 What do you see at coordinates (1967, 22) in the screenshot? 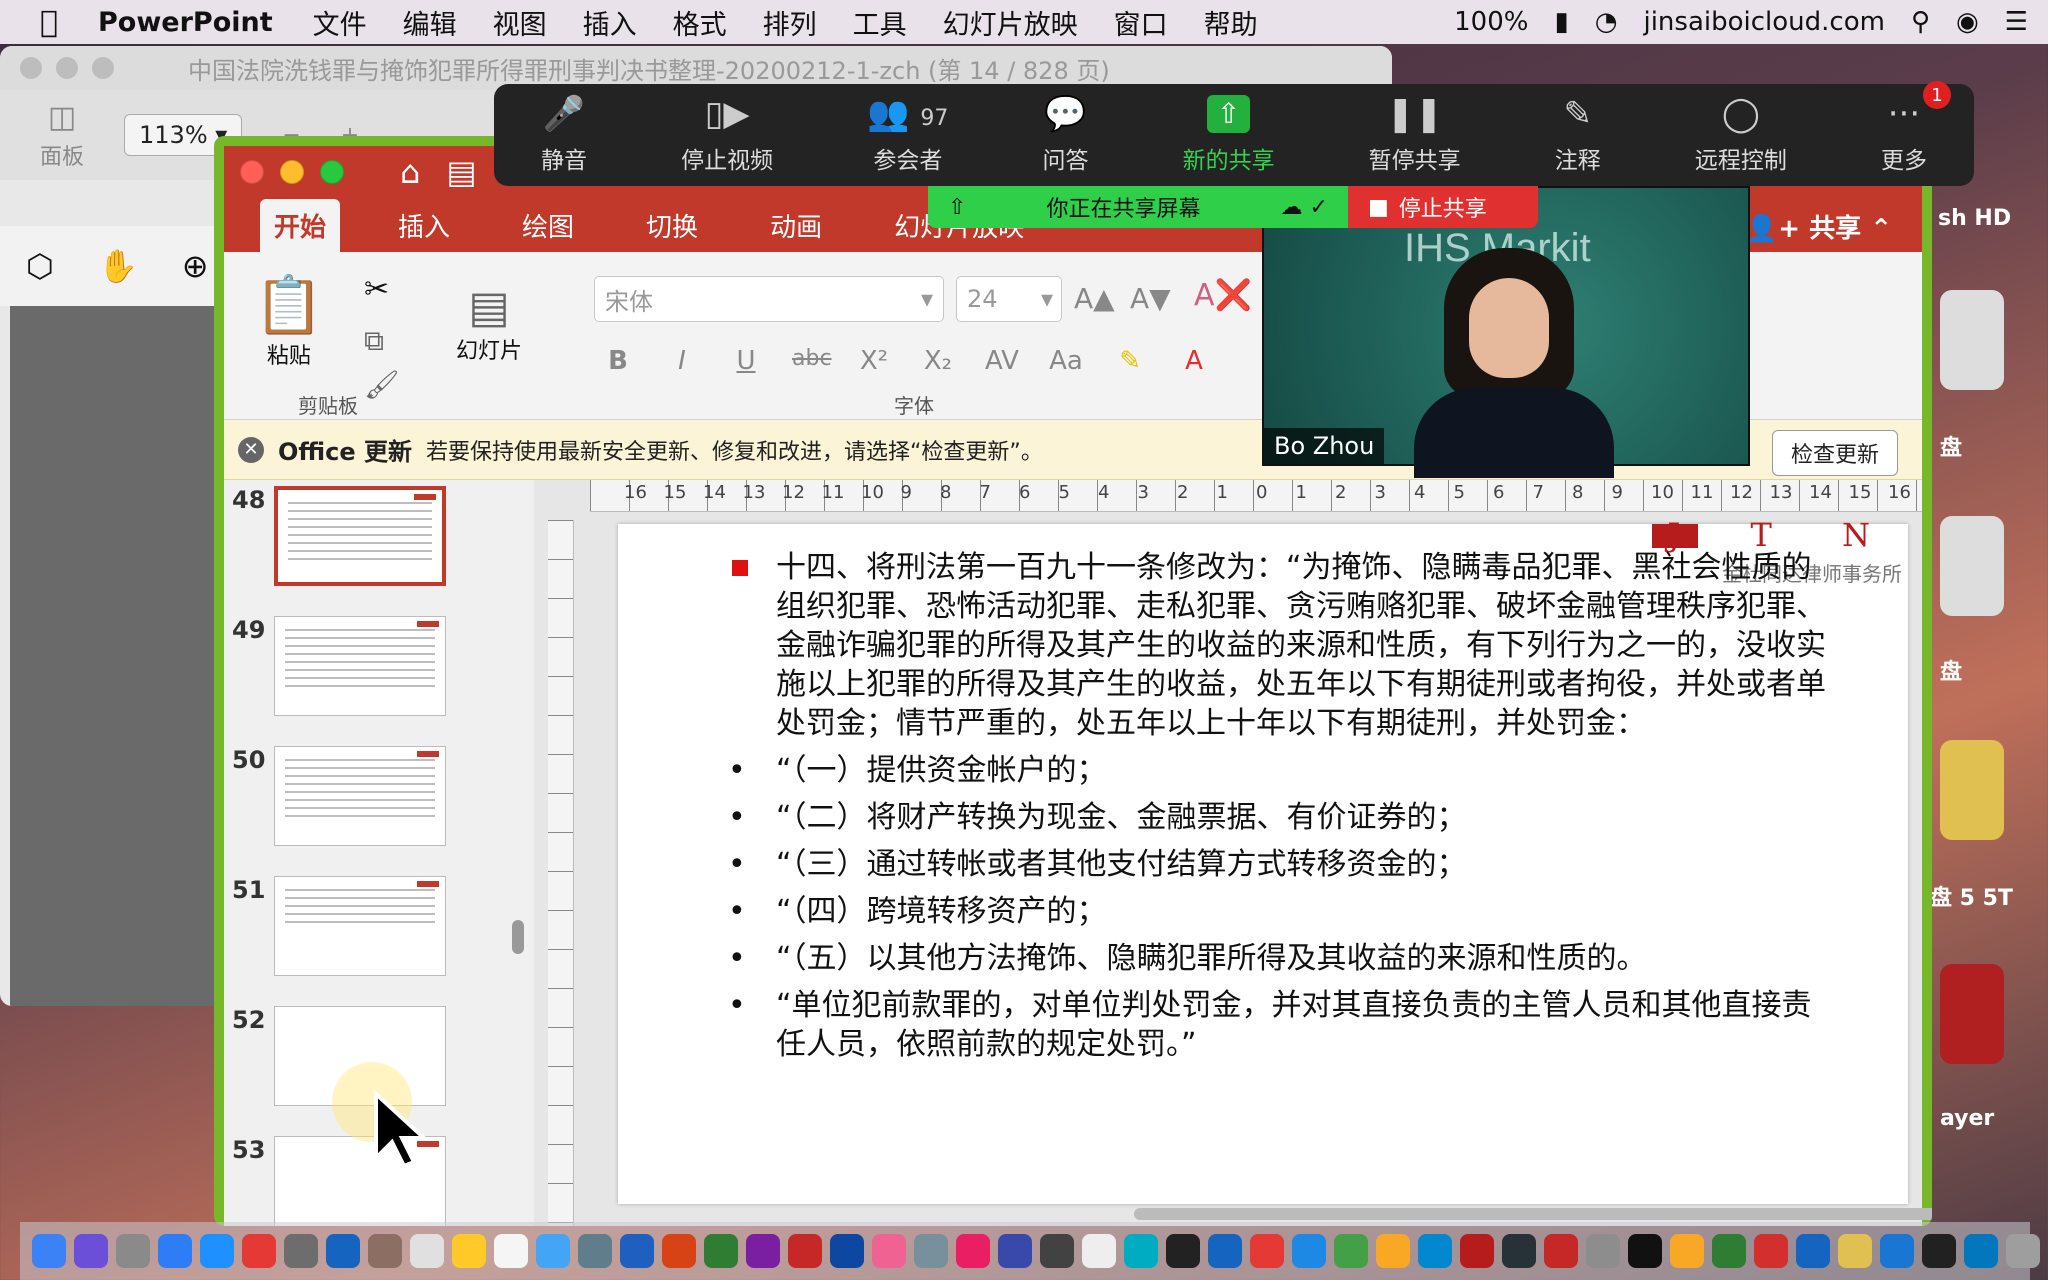
I see `siri-icon: ◉` at bounding box center [1967, 22].